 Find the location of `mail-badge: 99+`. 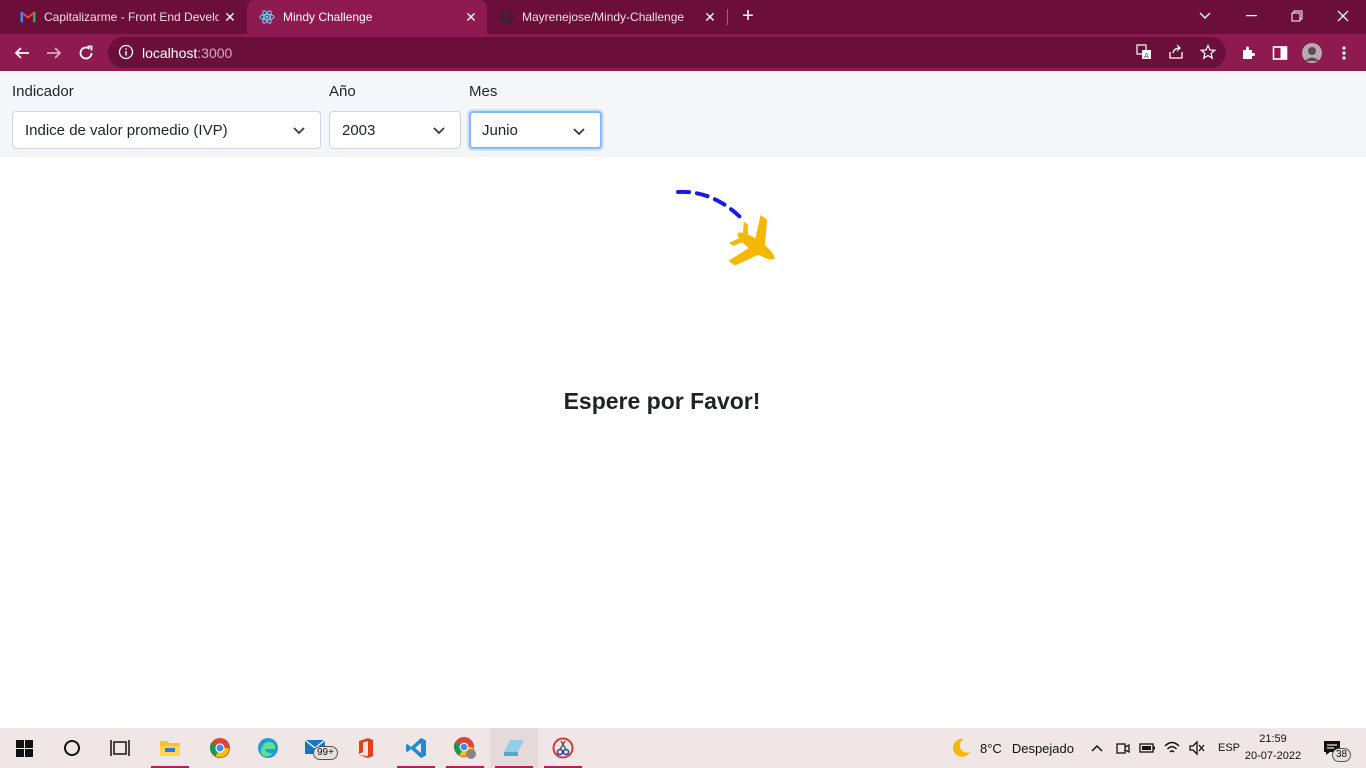

mail-badge: 99+ is located at coordinates (325, 753).